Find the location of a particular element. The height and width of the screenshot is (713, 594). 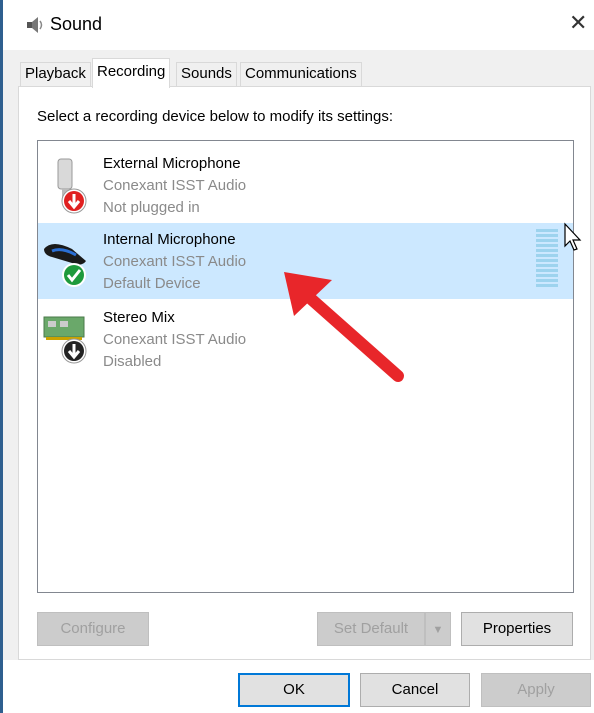

annotation-arrow-icon is located at coordinates (345, 330).